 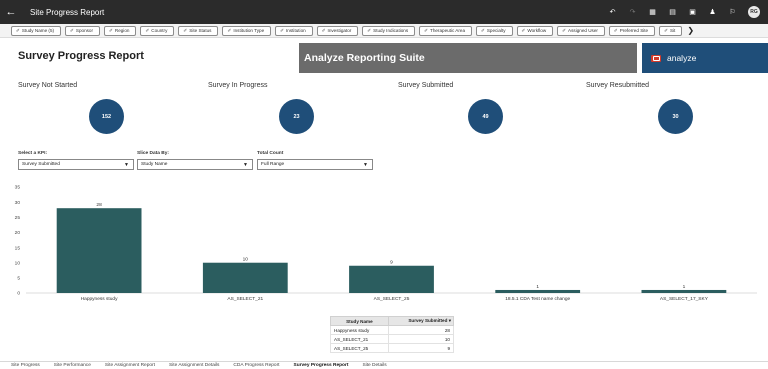 I want to click on page-title: Survey Progress Report, so click(x=81, y=56).